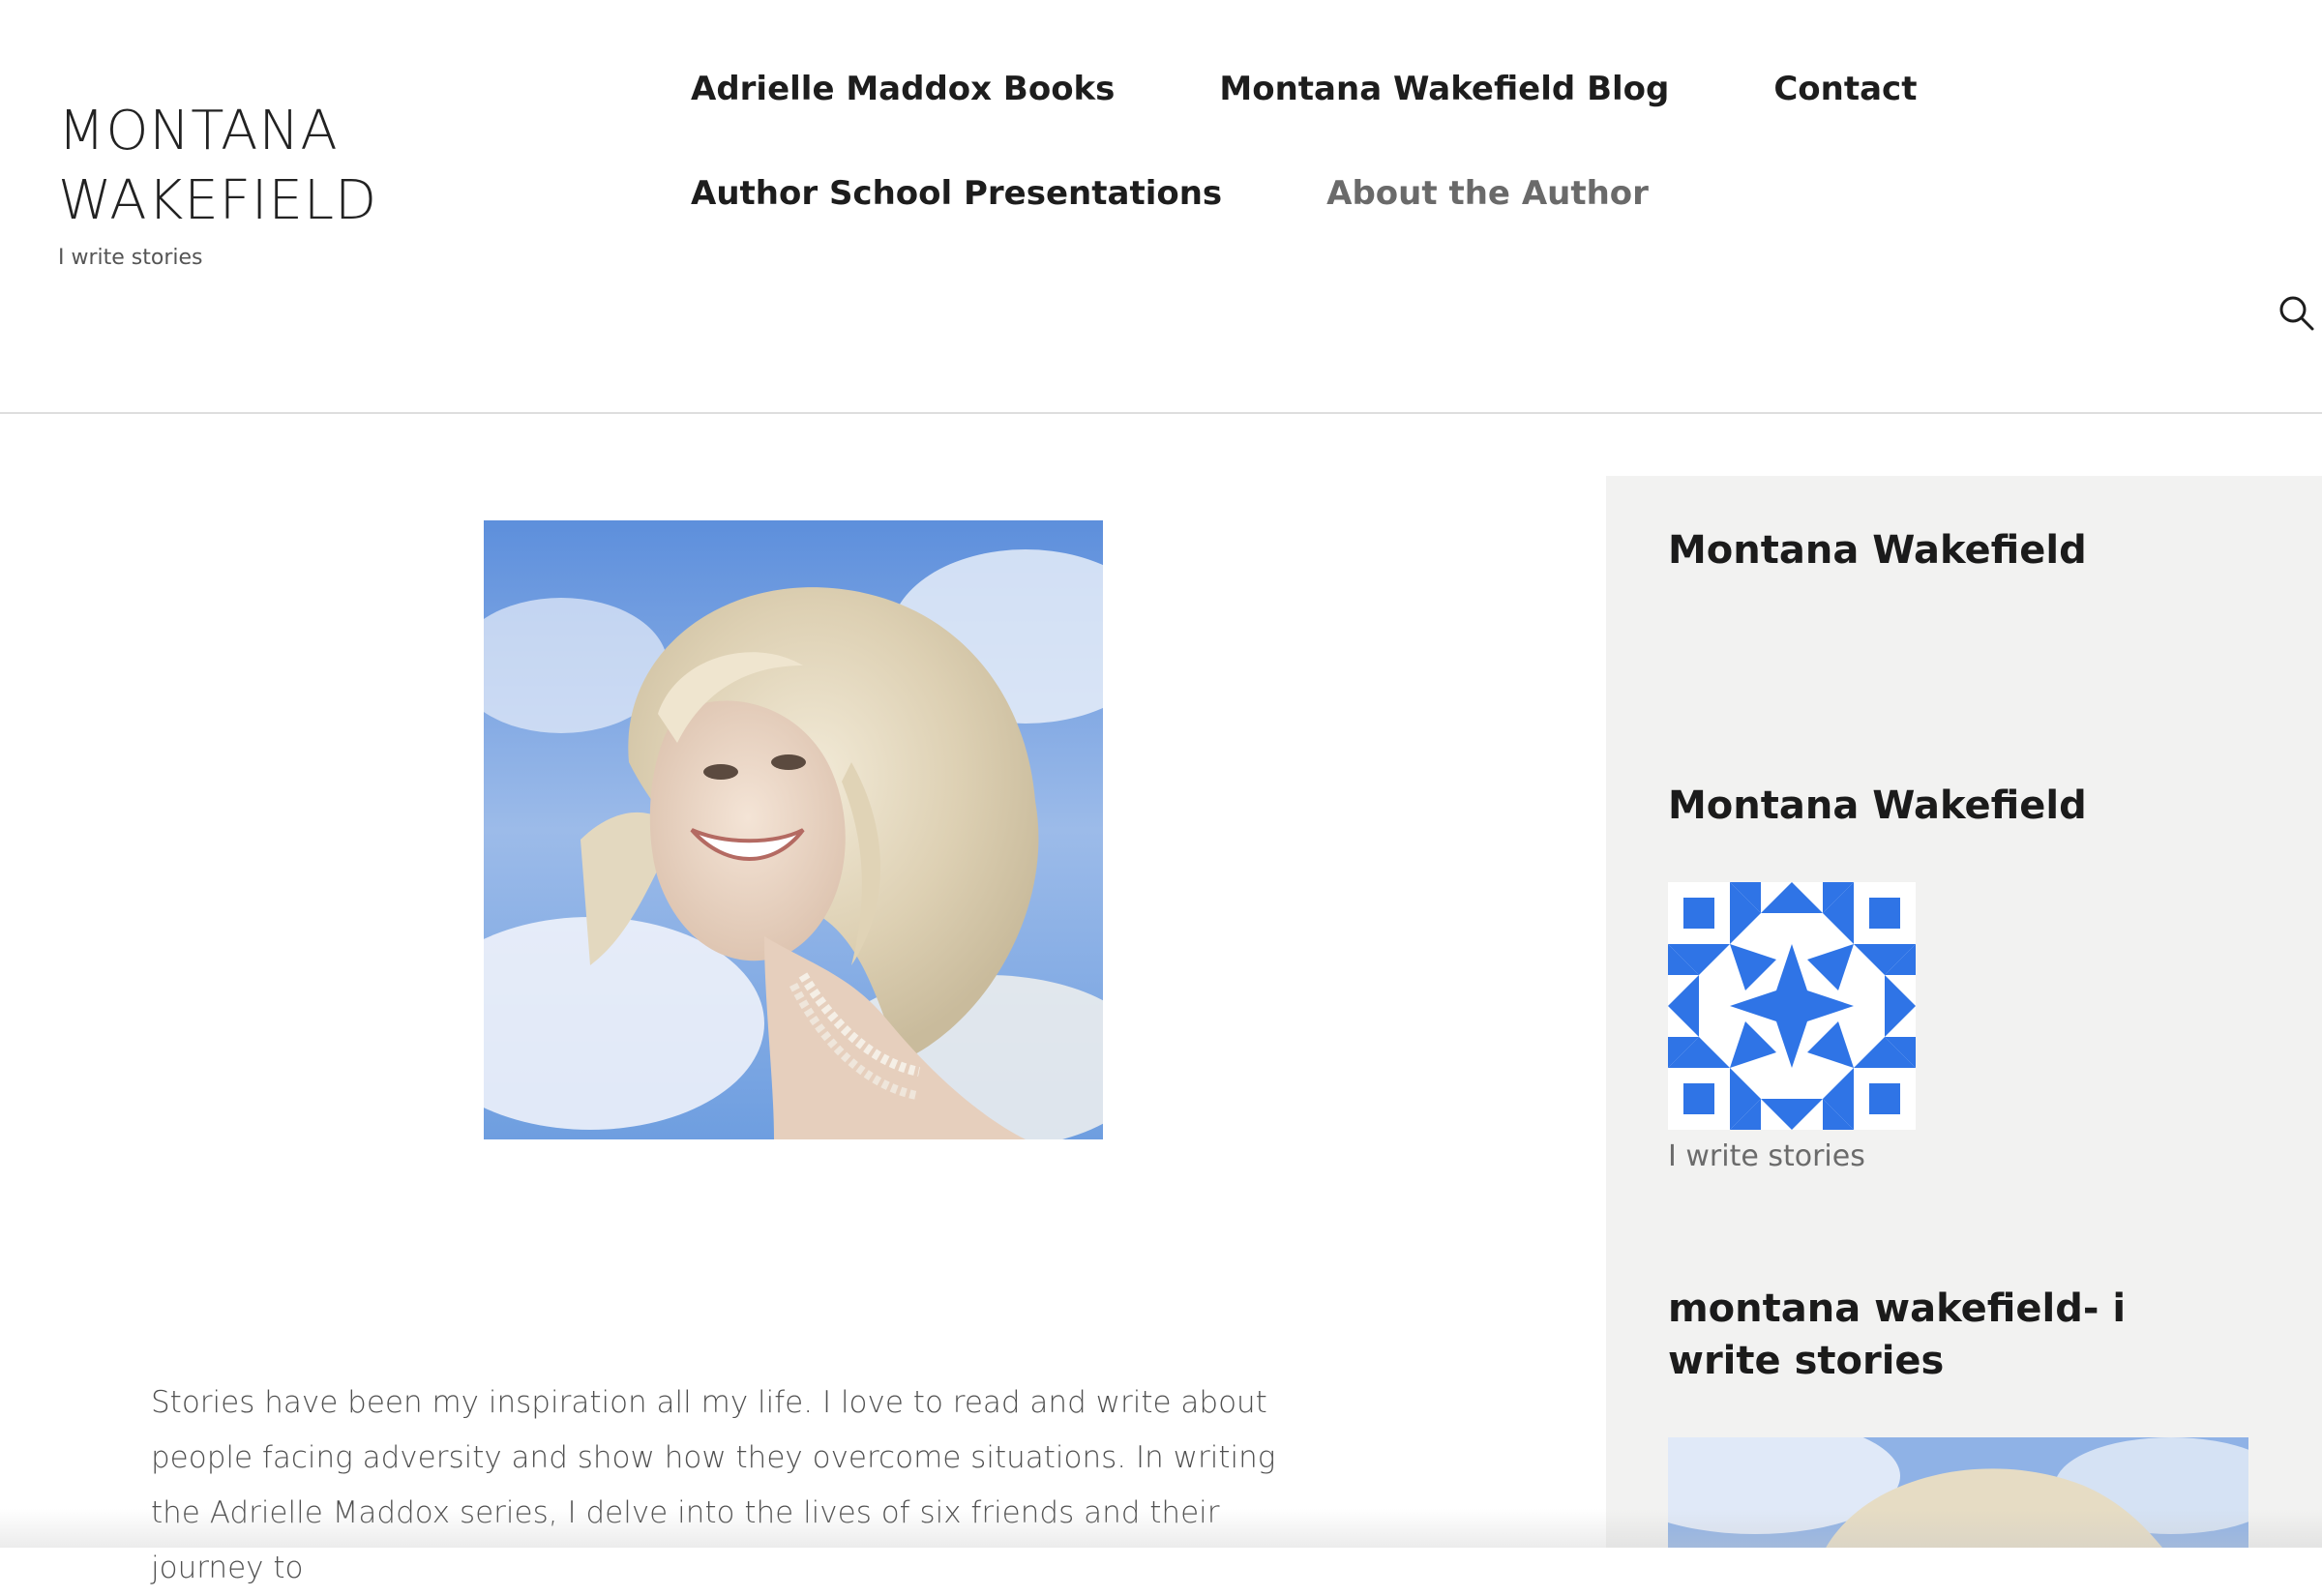 The width and height of the screenshot is (2322, 1596). What do you see at coordinates (956, 193) in the screenshot?
I see `nav-item-author-school-presentations: Author School Presentations` at bounding box center [956, 193].